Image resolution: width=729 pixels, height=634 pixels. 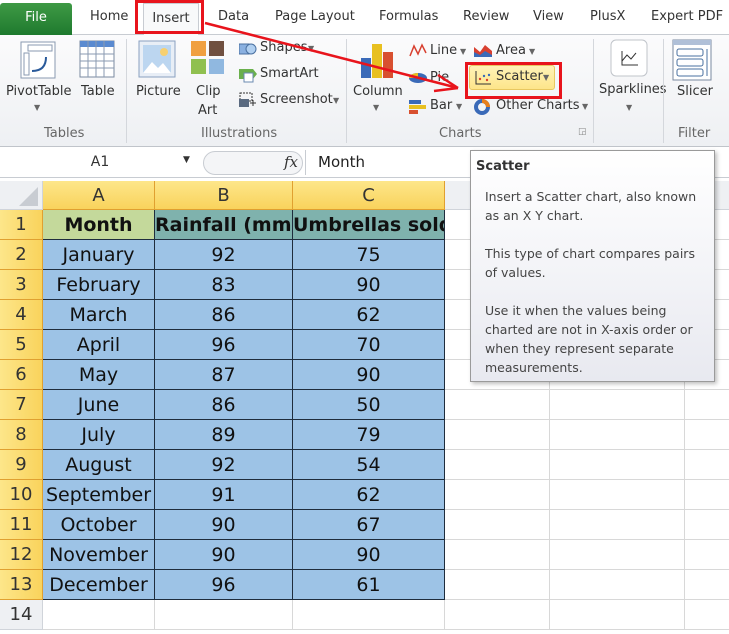 What do you see at coordinates (21, 405) in the screenshot?
I see `row-header: 7` at bounding box center [21, 405].